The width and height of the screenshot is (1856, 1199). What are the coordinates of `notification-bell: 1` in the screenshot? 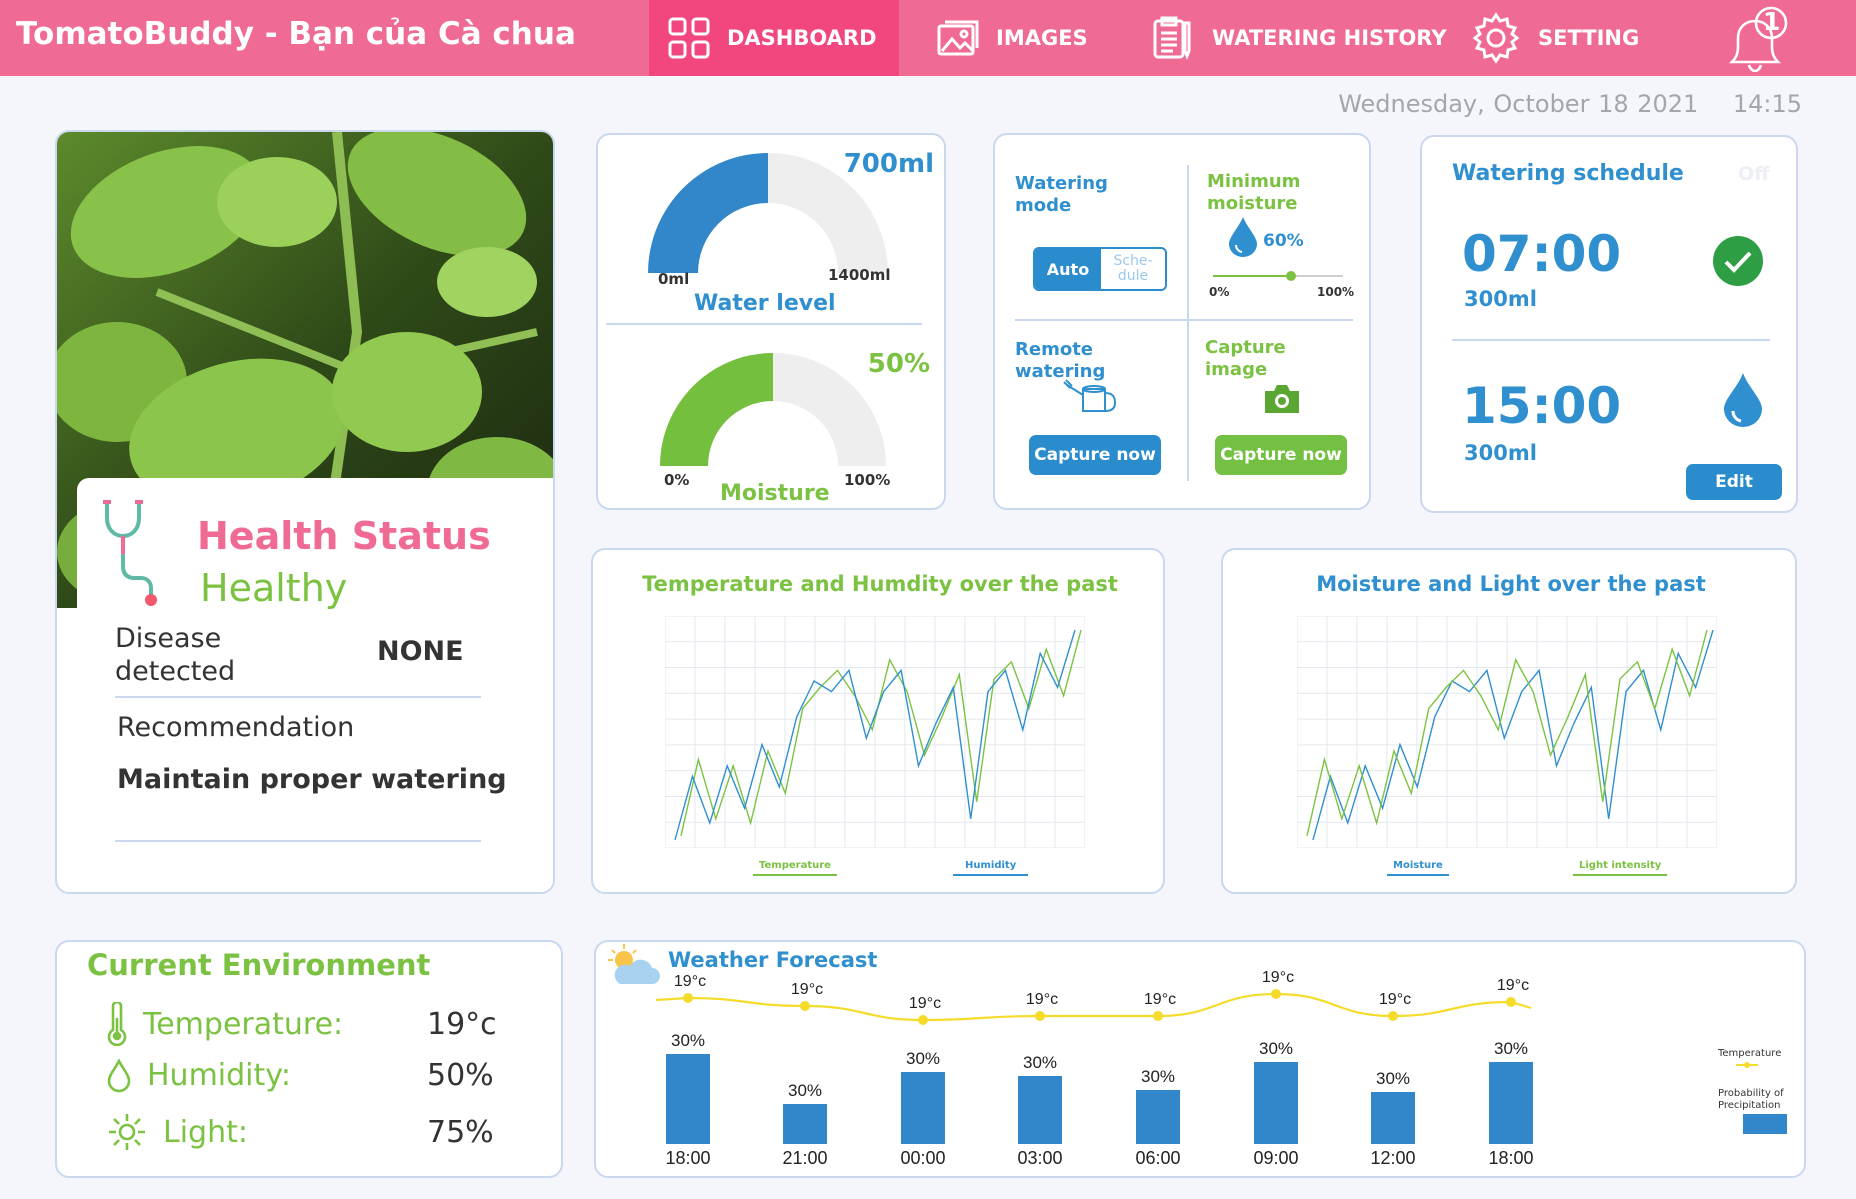 It's located at (1758, 38).